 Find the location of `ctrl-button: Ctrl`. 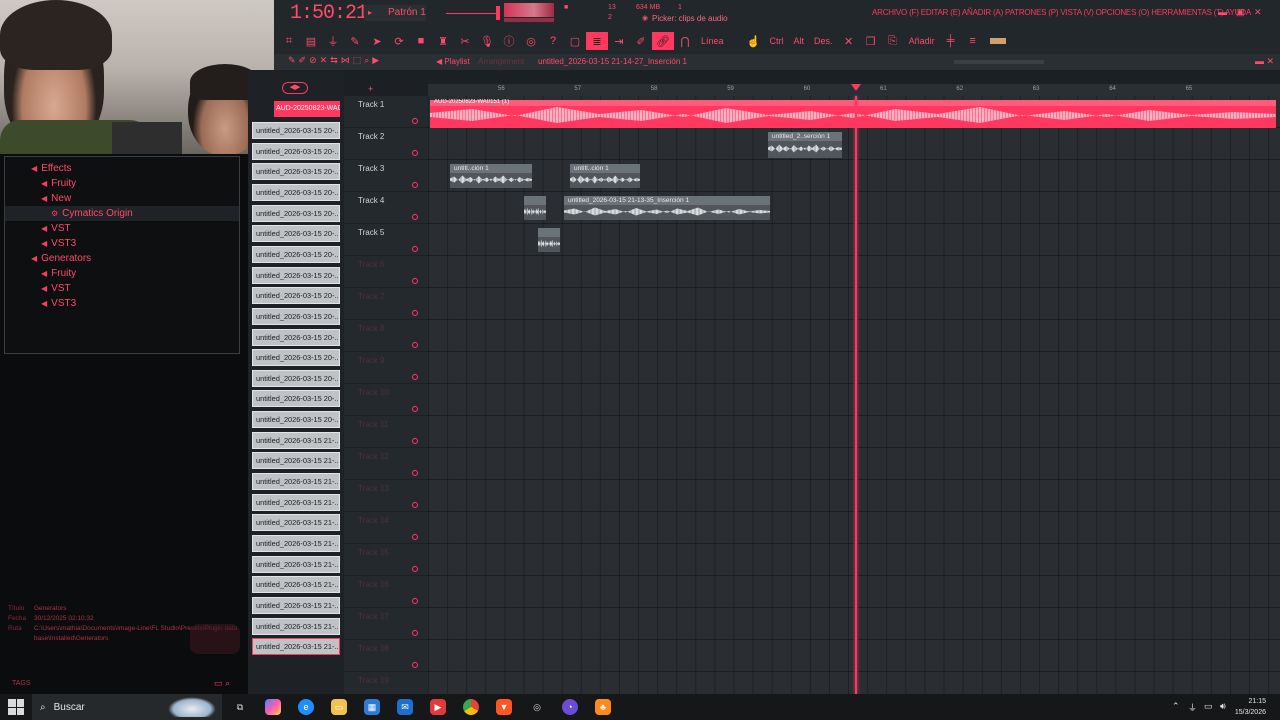

ctrl-button: Ctrl is located at coordinates (777, 41).